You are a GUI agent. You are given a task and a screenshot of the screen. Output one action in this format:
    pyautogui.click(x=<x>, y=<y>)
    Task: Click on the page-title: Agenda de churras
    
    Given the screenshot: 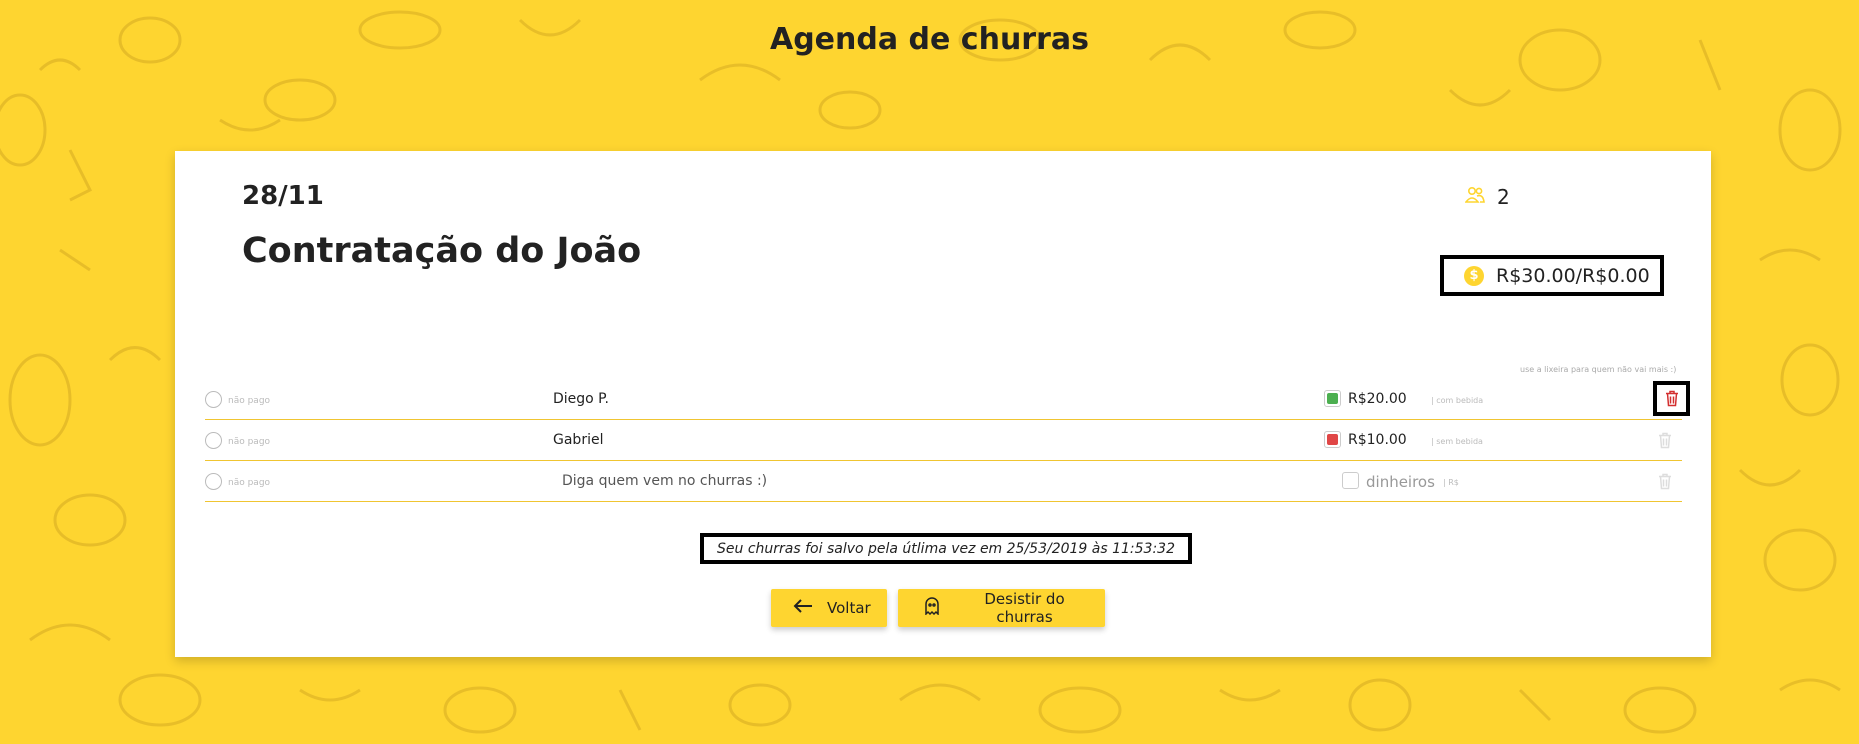 What is the action you would take?
    pyautogui.click(x=929, y=39)
    